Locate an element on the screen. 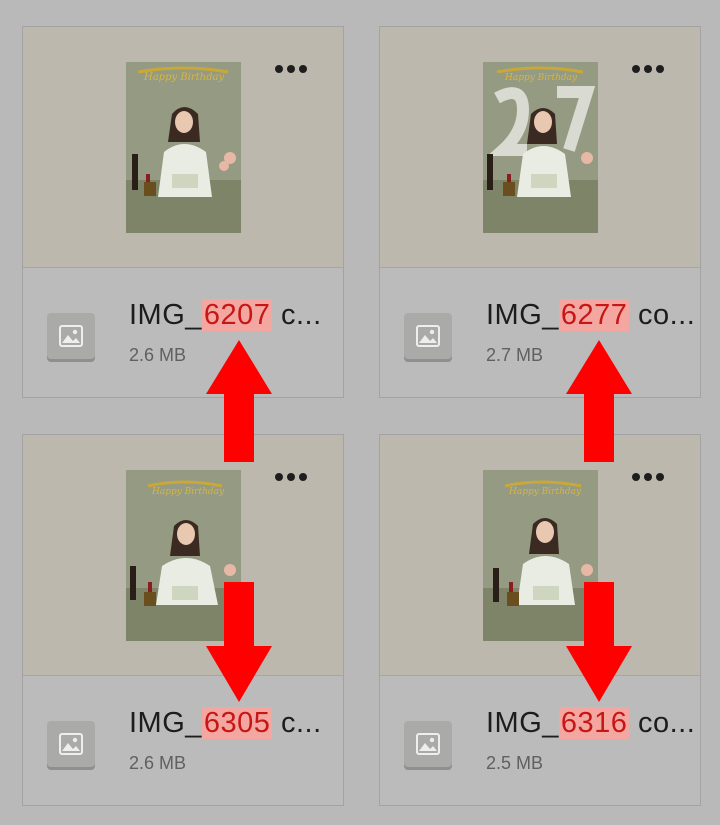 The image size is (720, 825). file-number-highlight: 6277 is located at coordinates (594, 315).